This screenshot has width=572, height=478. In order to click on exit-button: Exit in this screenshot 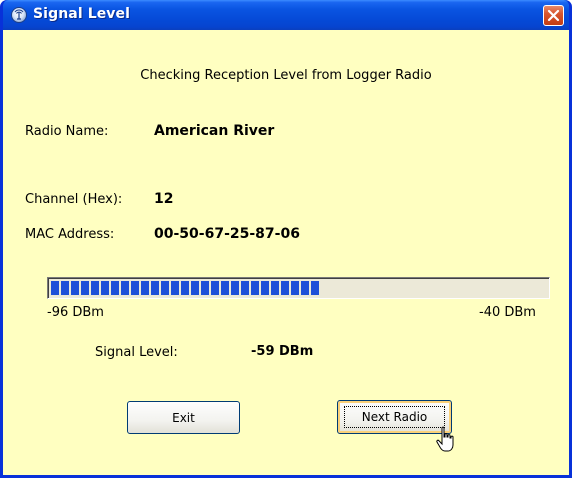, I will do `click(183, 417)`.